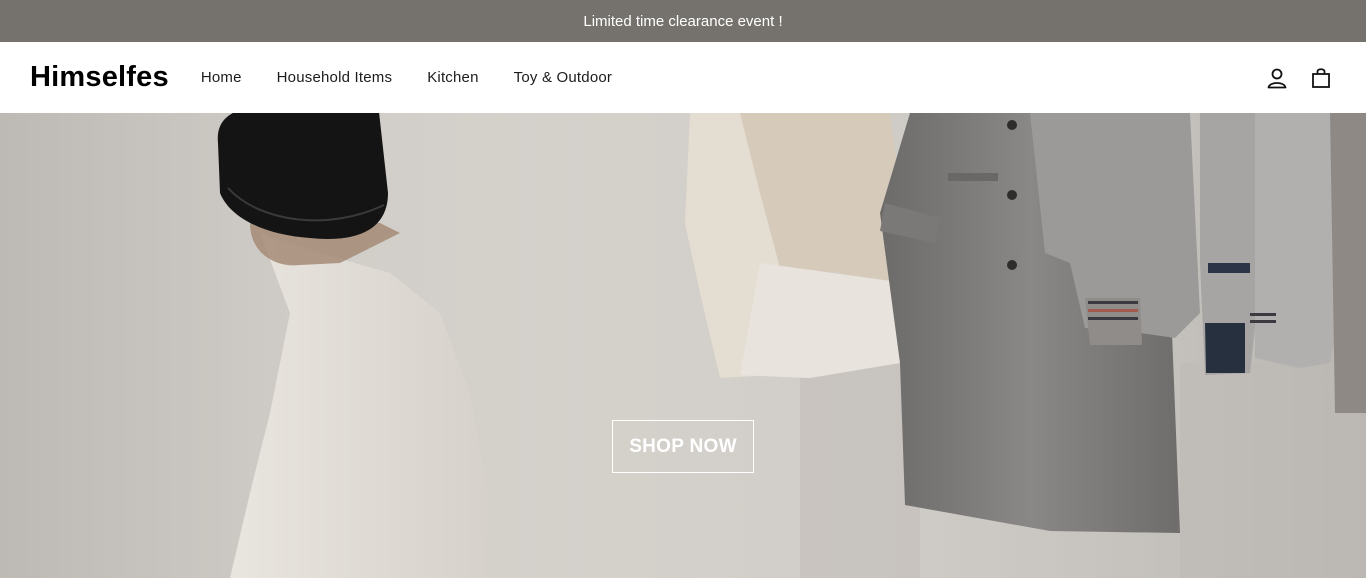 Image resolution: width=1366 pixels, height=578 pixels. What do you see at coordinates (335, 77) in the screenshot?
I see `nav-household-items: Household Items` at bounding box center [335, 77].